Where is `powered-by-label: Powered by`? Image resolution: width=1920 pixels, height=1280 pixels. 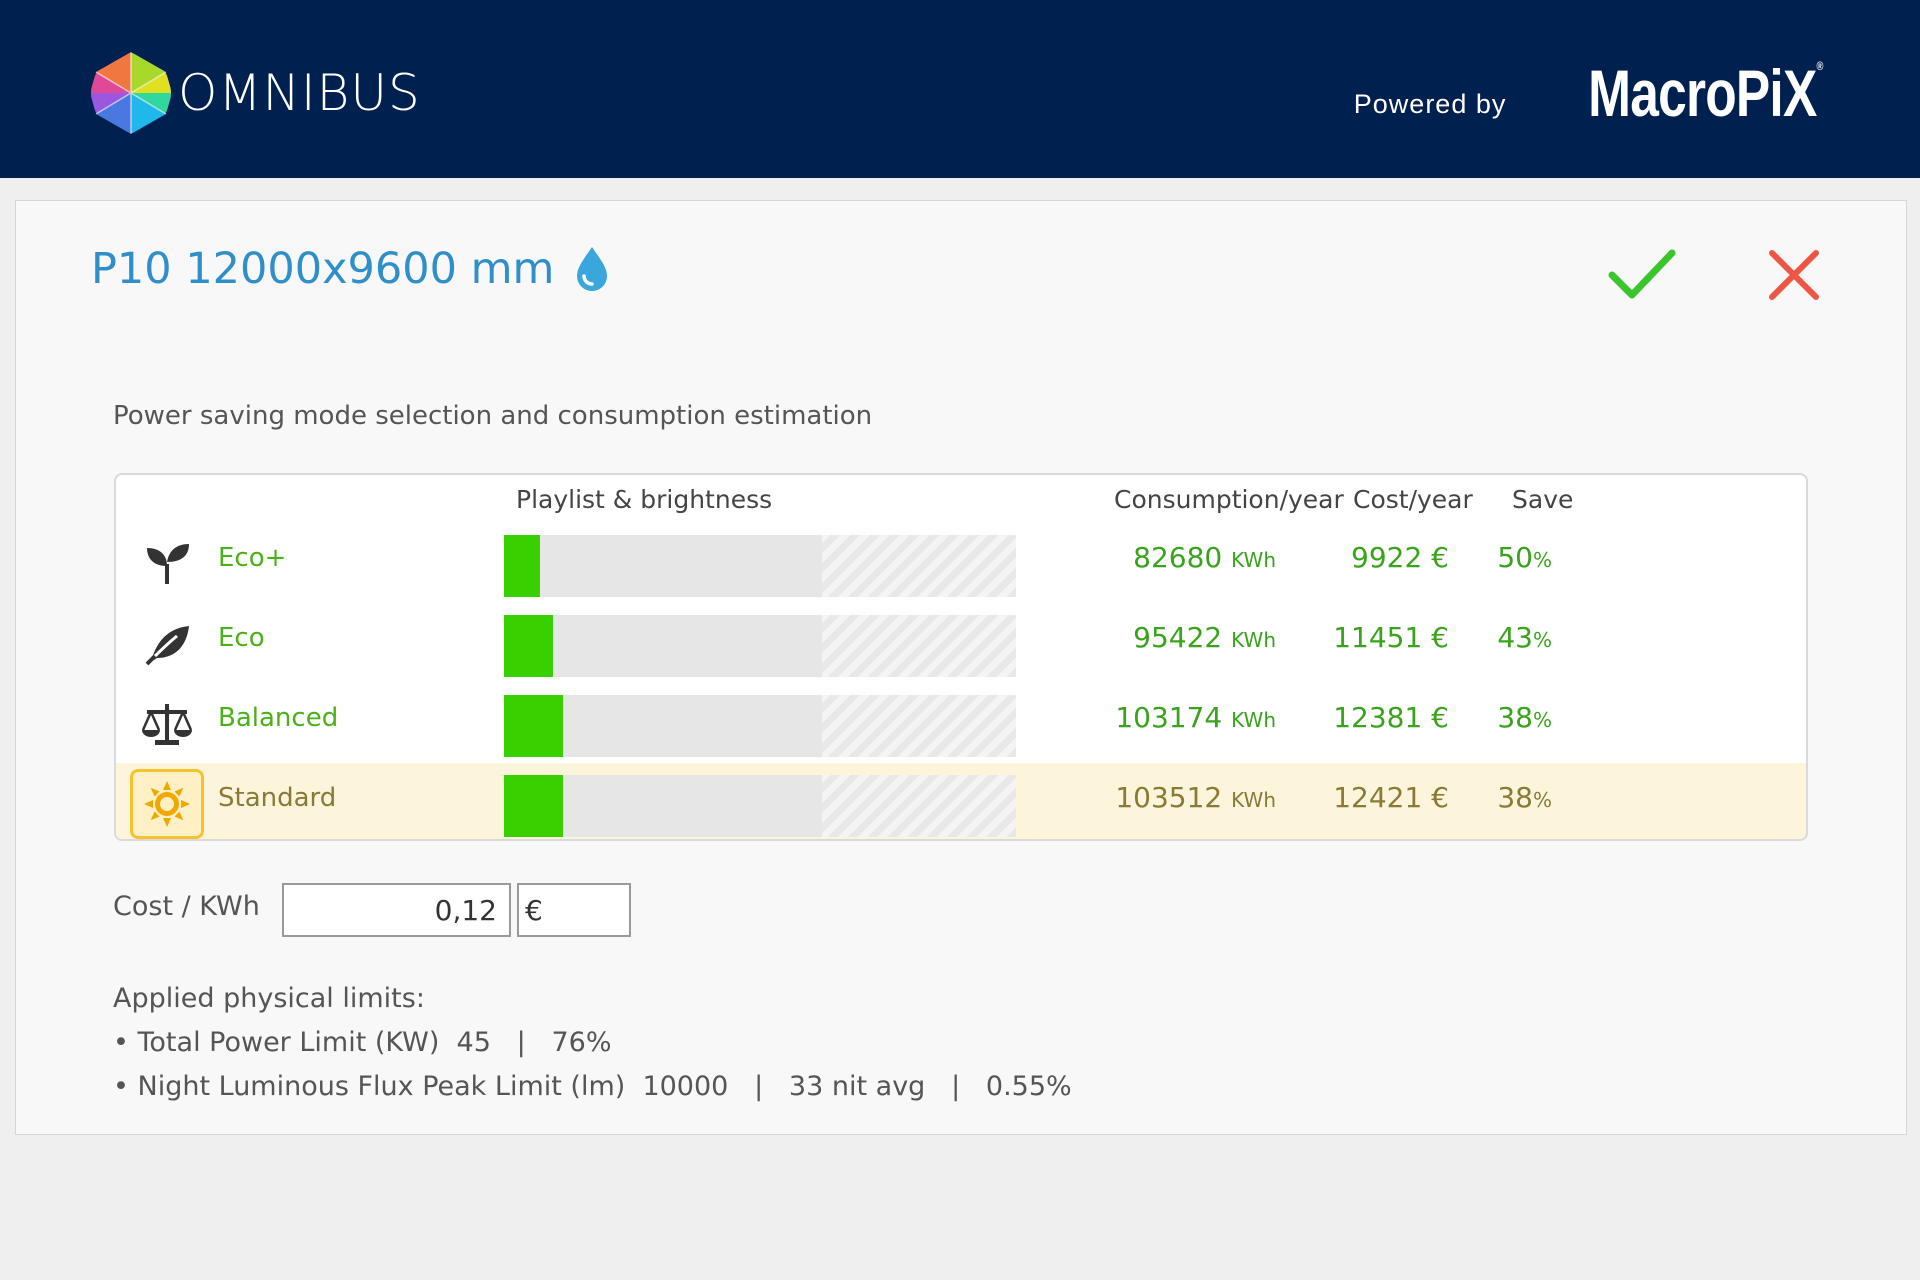
powered-by-label: Powered by is located at coordinates (1430, 104).